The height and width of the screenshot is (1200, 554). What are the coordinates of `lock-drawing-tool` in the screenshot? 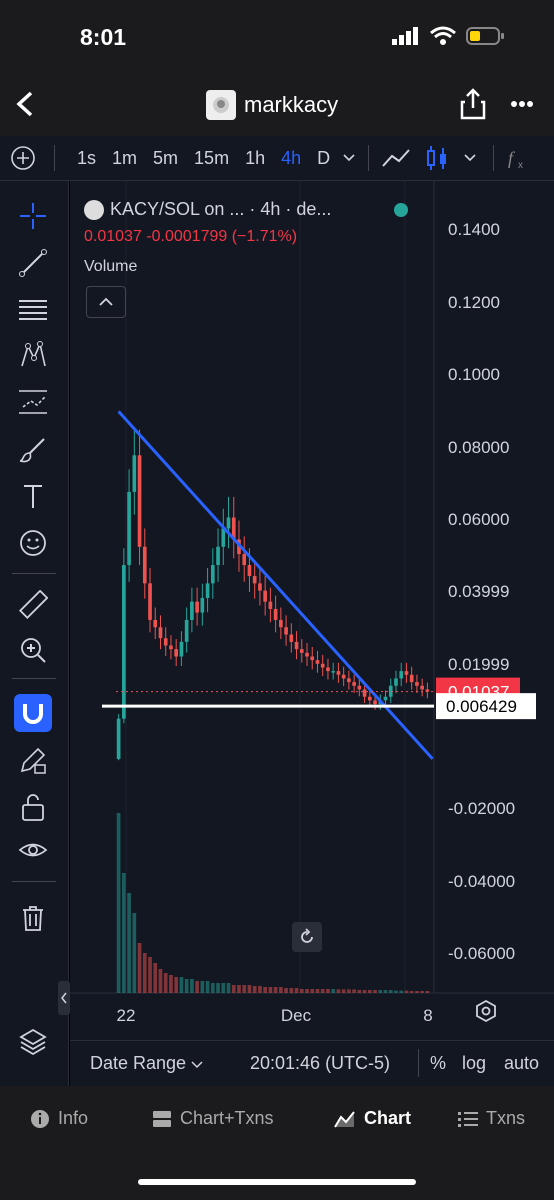 It's located at (33, 760).